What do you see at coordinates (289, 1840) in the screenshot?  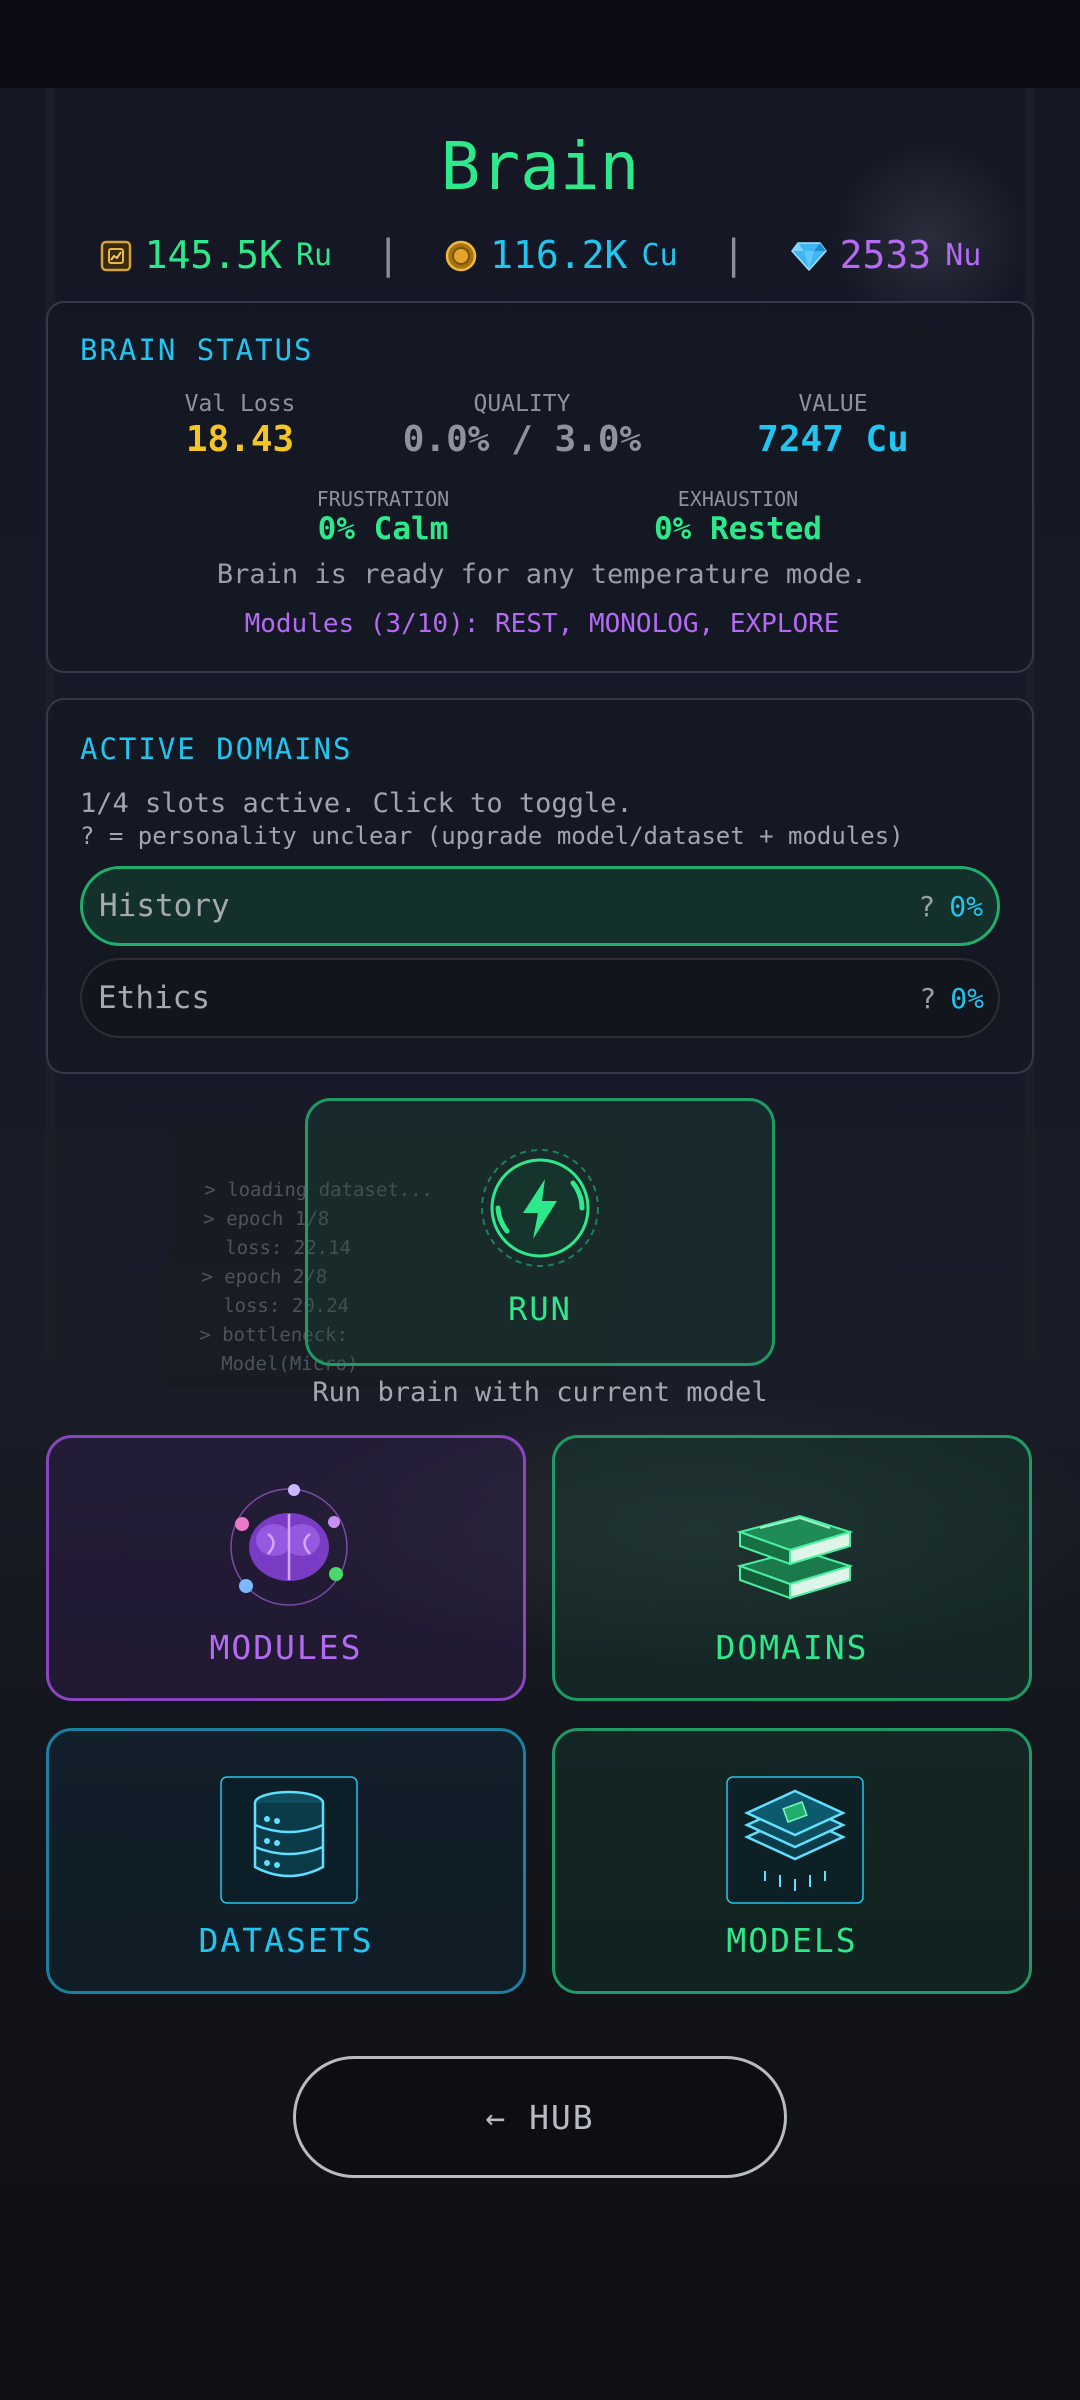 I see `database-icon` at bounding box center [289, 1840].